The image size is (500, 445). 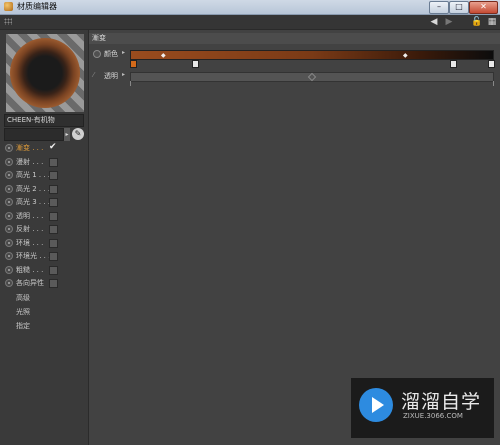 I want to click on transparency-icon: ⁄, so click(x=94, y=75).